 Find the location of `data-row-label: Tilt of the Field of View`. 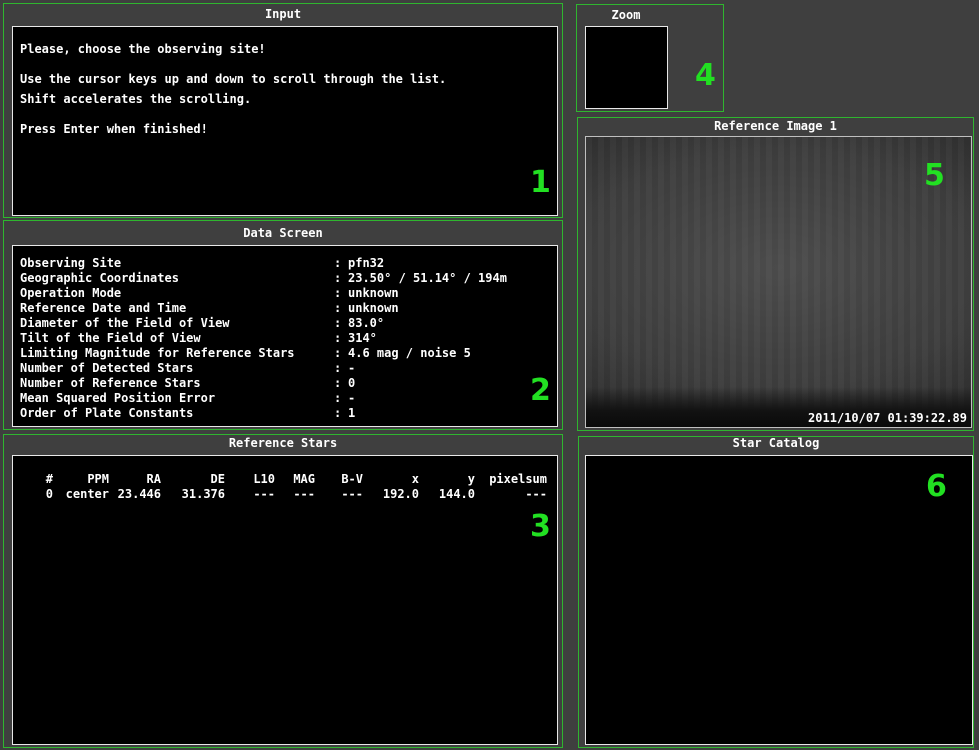

data-row-label: Tilt of the Field of View is located at coordinates (110, 338).